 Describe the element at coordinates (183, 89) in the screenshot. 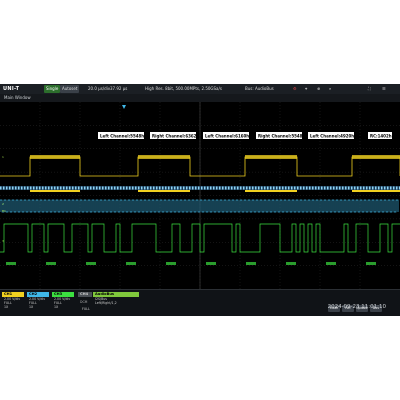

I see `acquire-readout: High Res. 8bit, 500.00MPts, 2.50GSa/s` at that location.